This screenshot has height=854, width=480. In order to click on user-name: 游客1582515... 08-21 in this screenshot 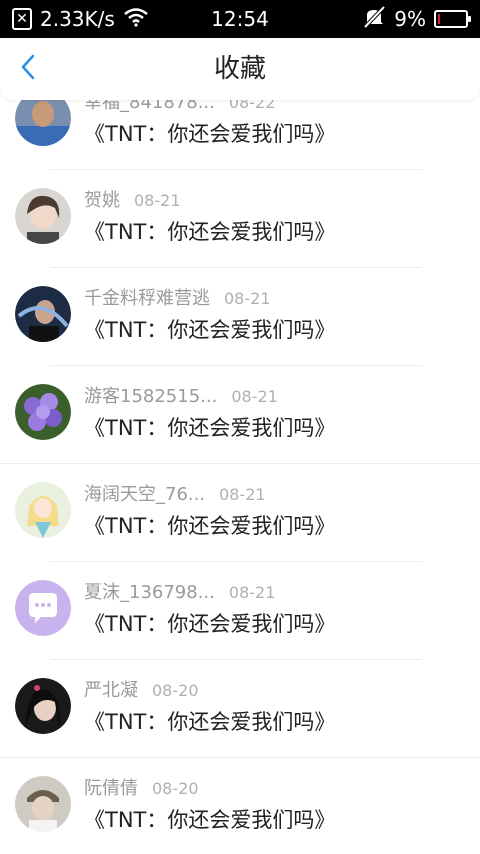, I will do `click(181, 395)`.